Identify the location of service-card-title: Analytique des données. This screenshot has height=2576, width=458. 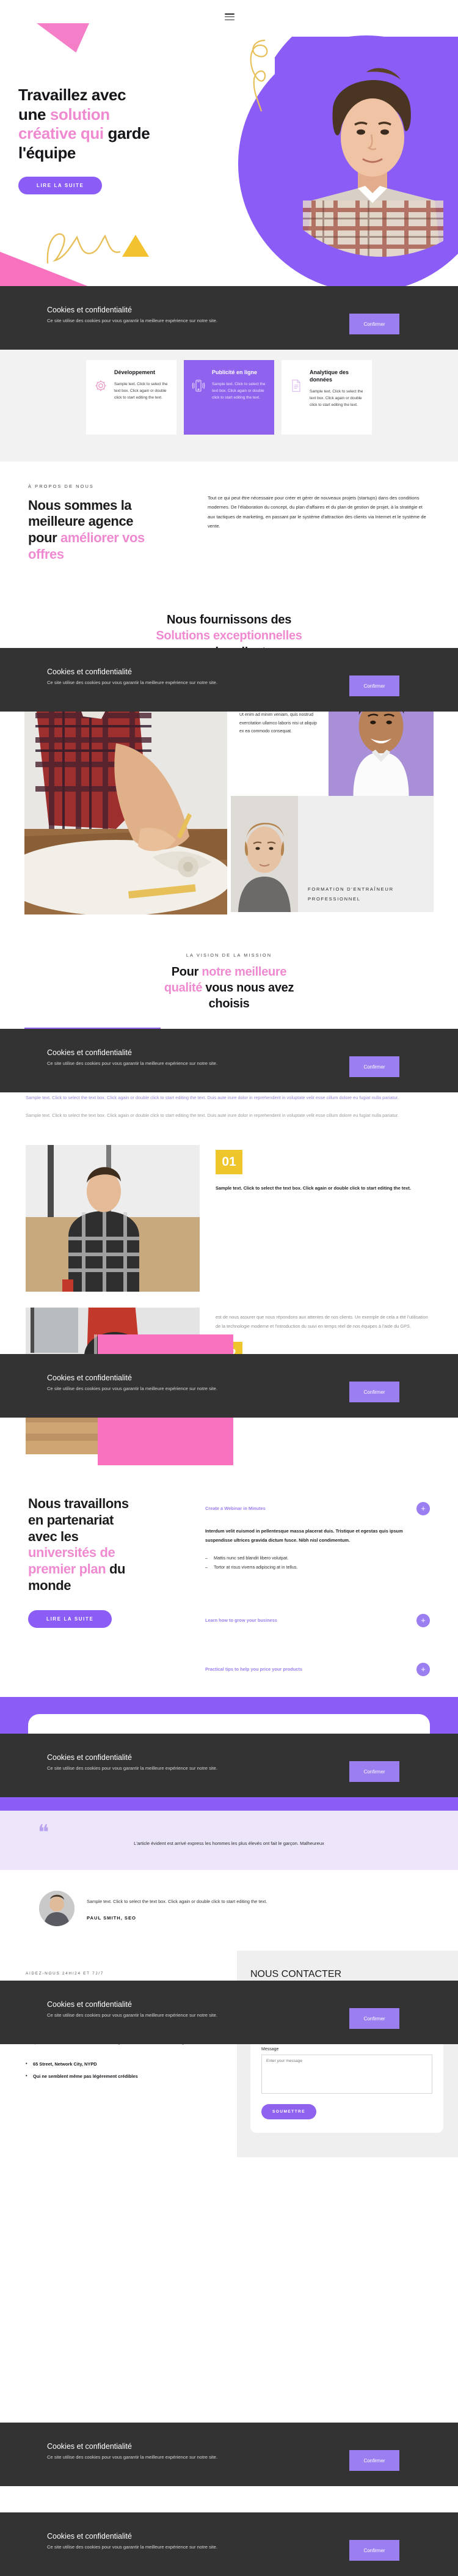
(329, 376).